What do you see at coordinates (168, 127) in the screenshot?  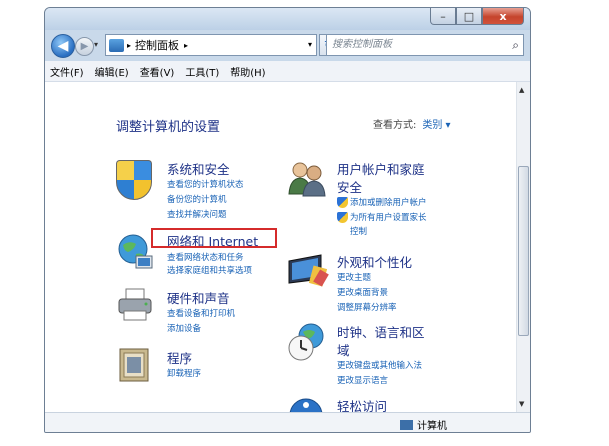 I see `page-title: 调整计算机的设置` at bounding box center [168, 127].